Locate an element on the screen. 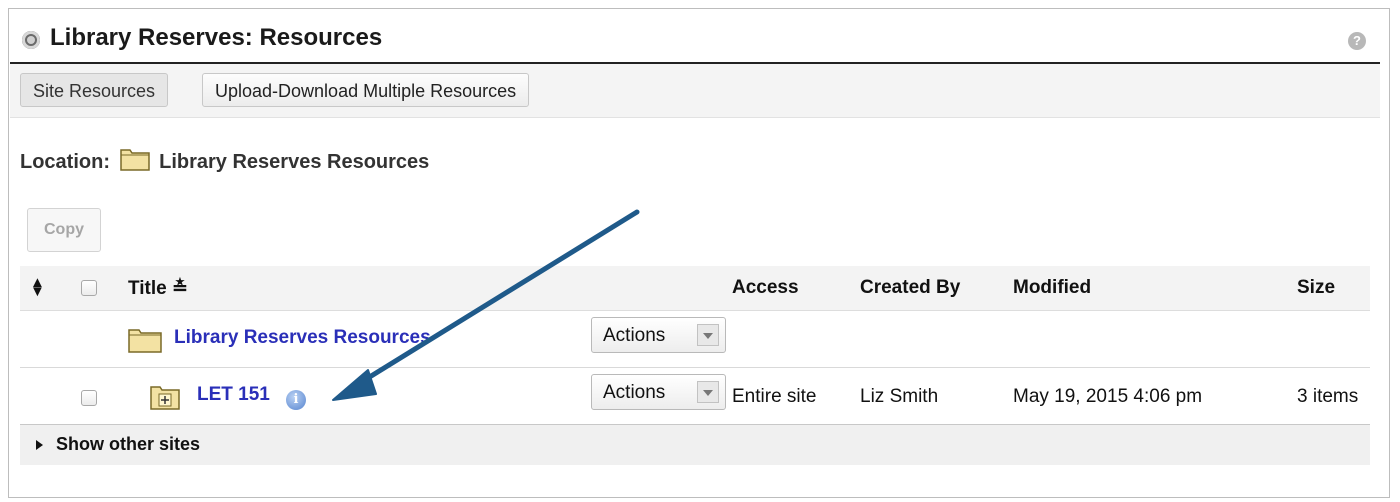 This screenshot has height=502, width=1400. expand-triangle-icon is located at coordinates (39, 445).